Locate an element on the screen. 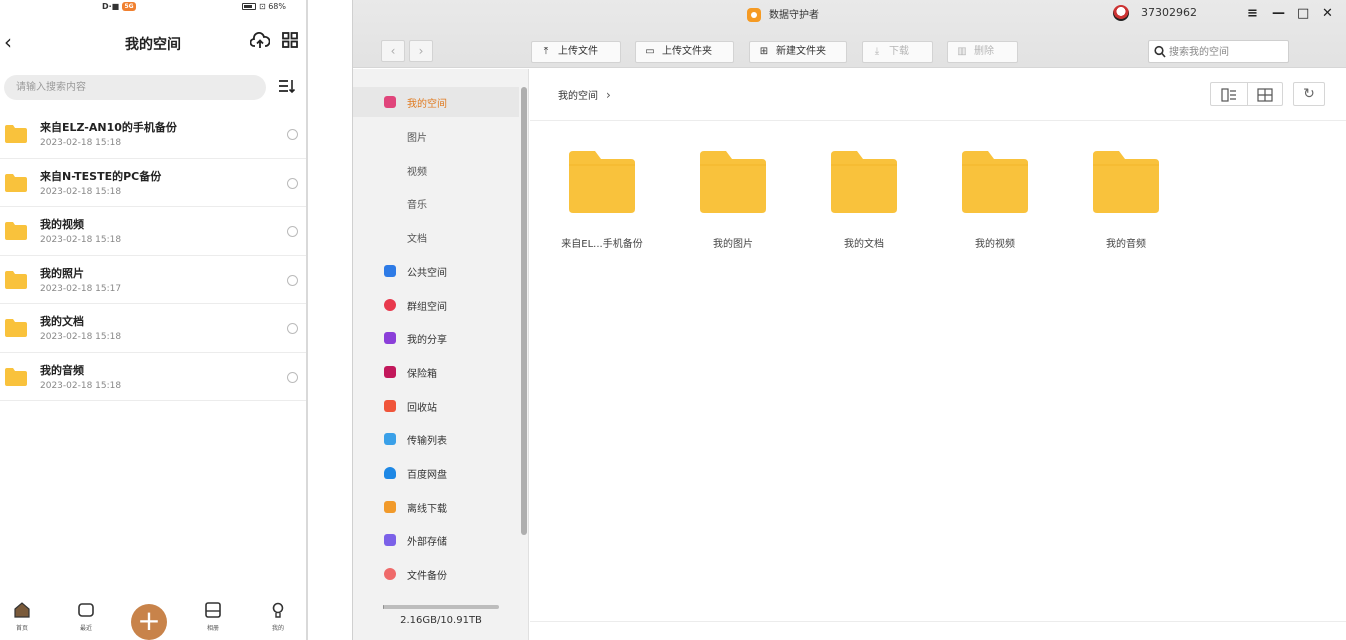 This screenshot has height=640, width=1346. sidebar-item-transfer-list: 传输列表 is located at coordinates (436, 439).